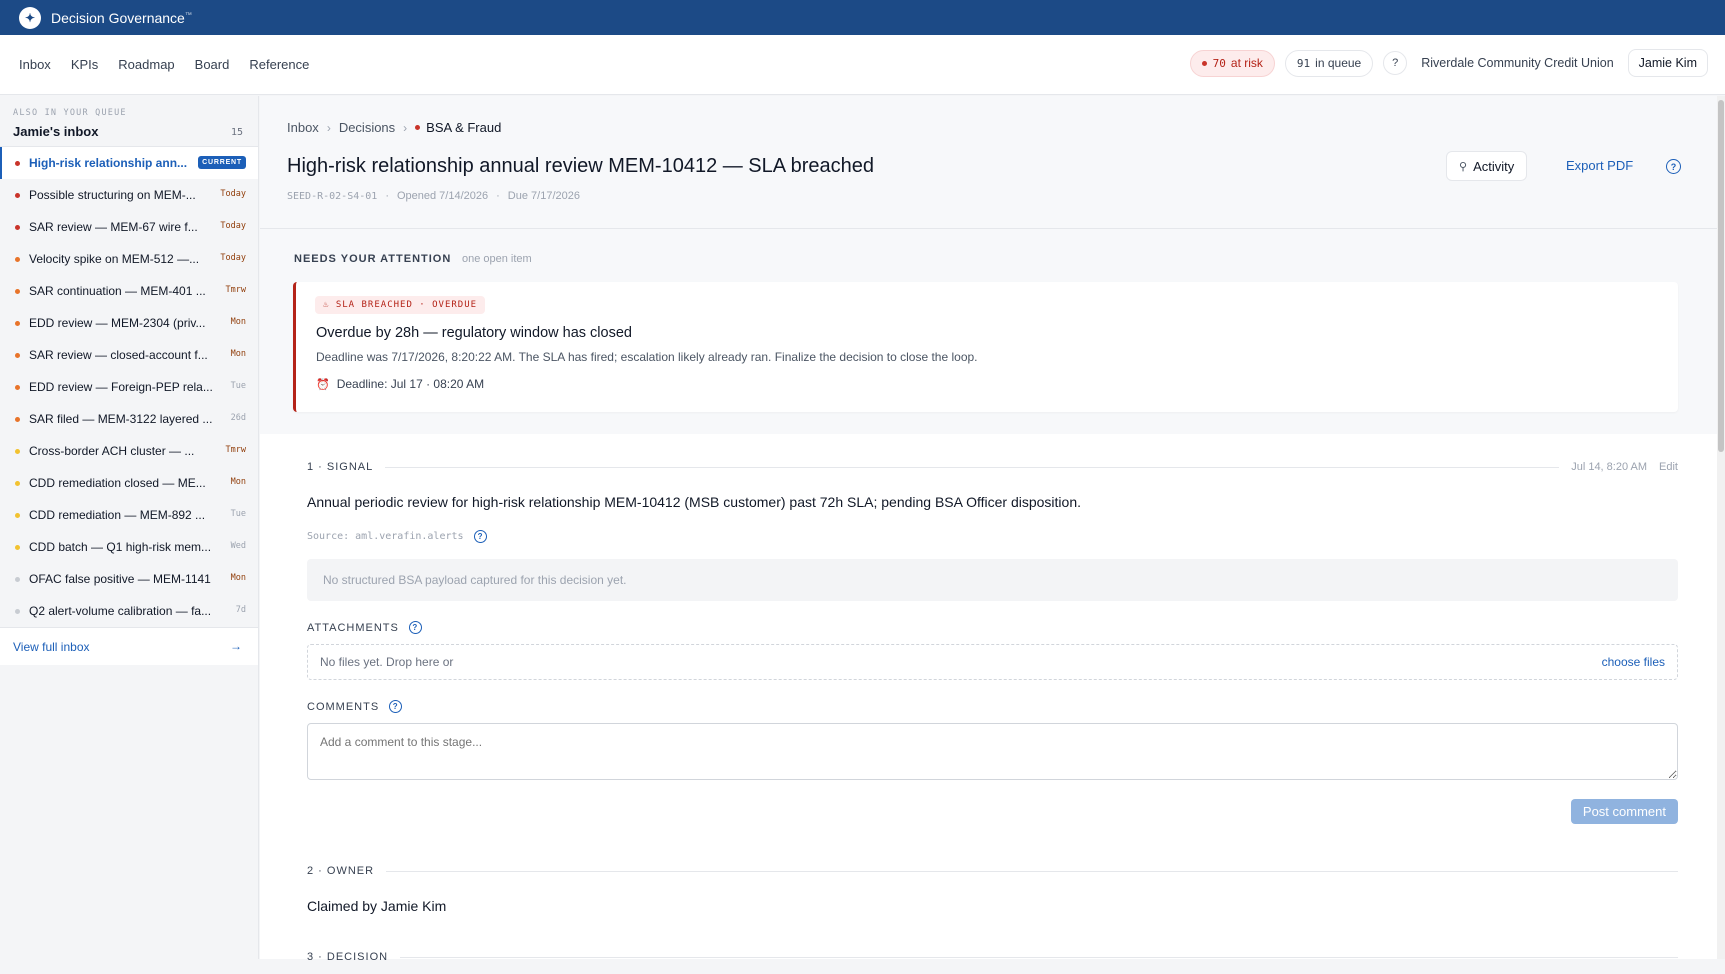  I want to click on comments-label: COMMENTS, so click(343, 706).